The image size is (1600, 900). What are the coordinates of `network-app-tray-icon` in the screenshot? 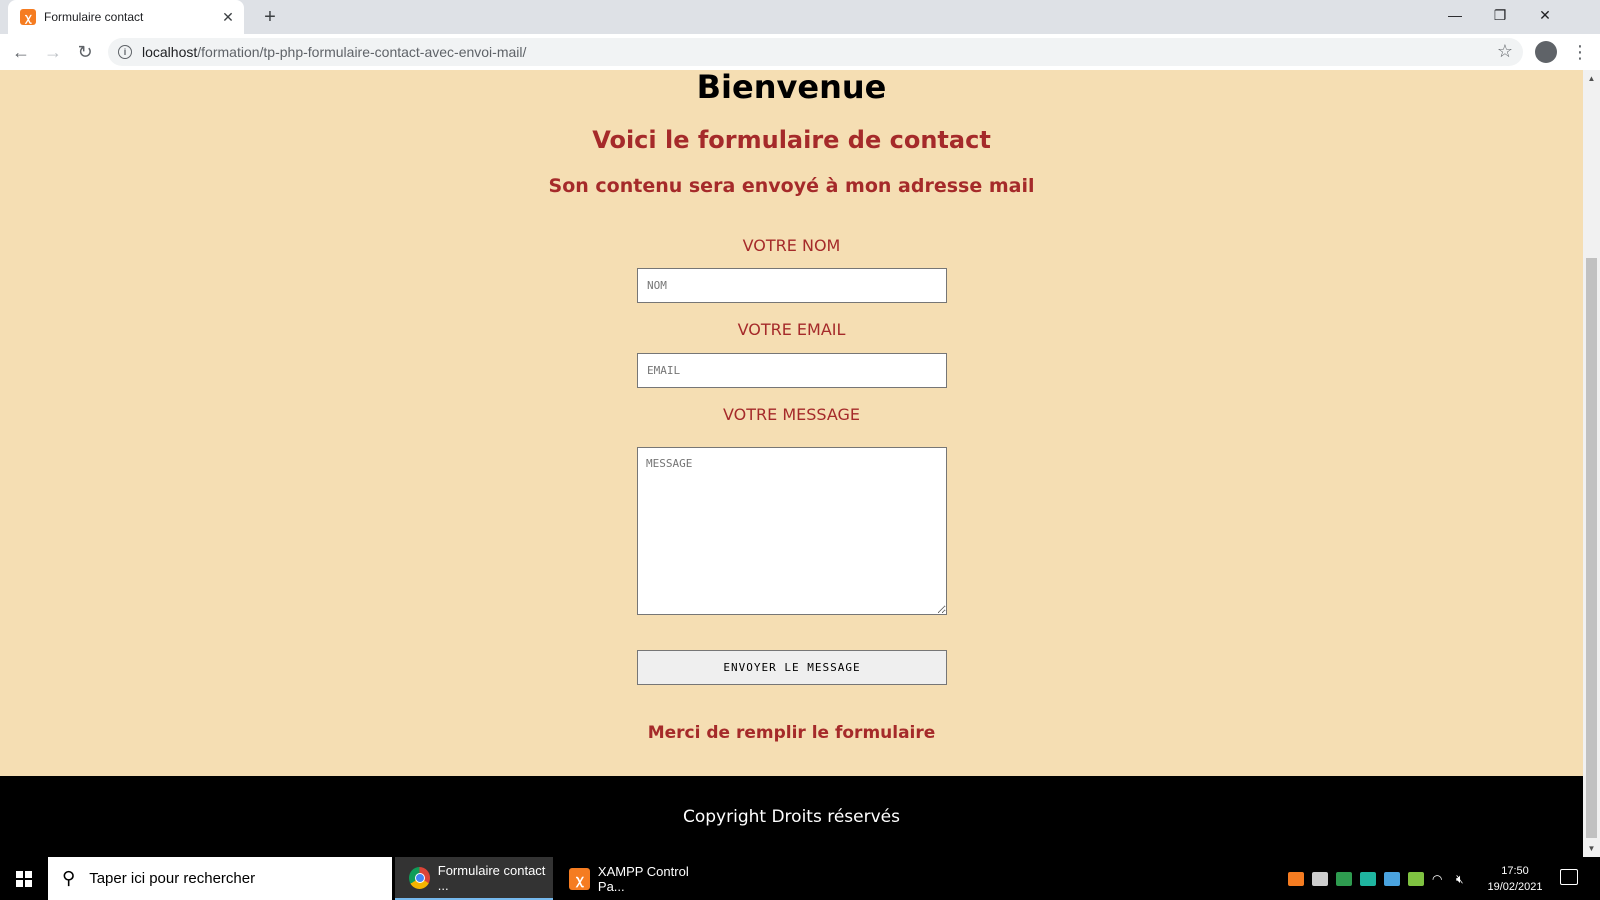 It's located at (1392, 878).